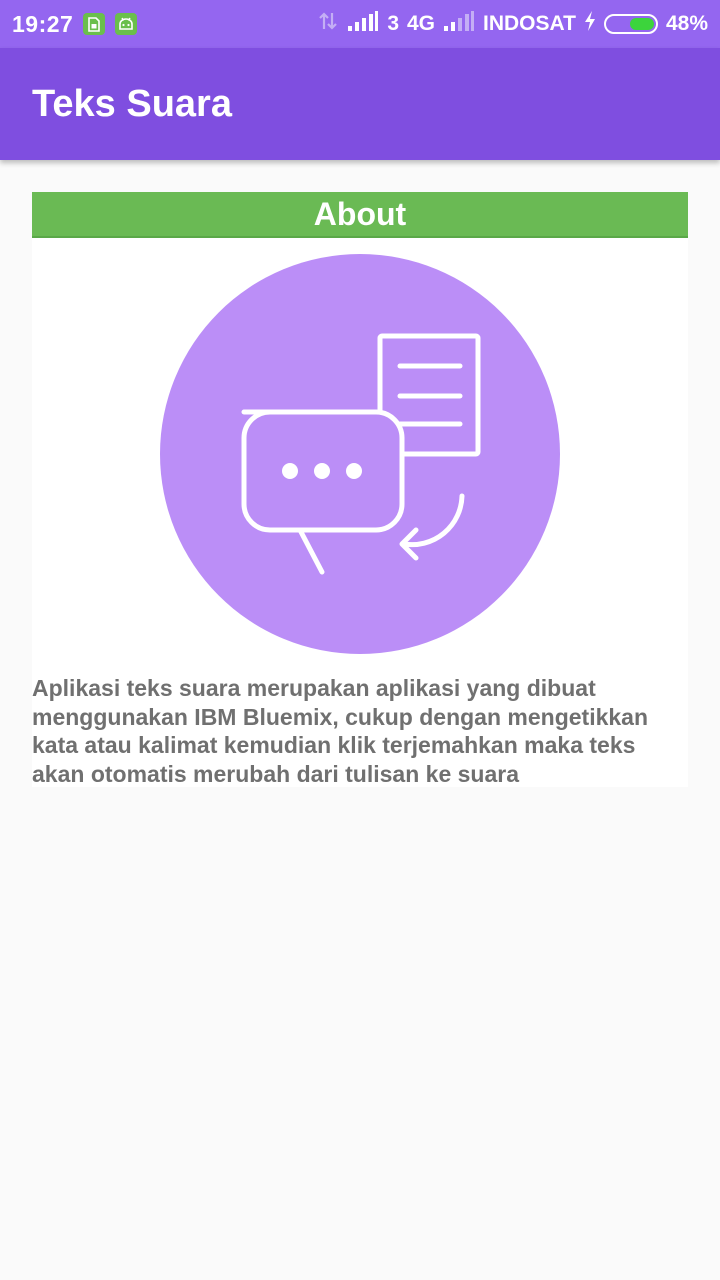 The height and width of the screenshot is (1280, 720). I want to click on sim-number: 3, so click(393, 23).